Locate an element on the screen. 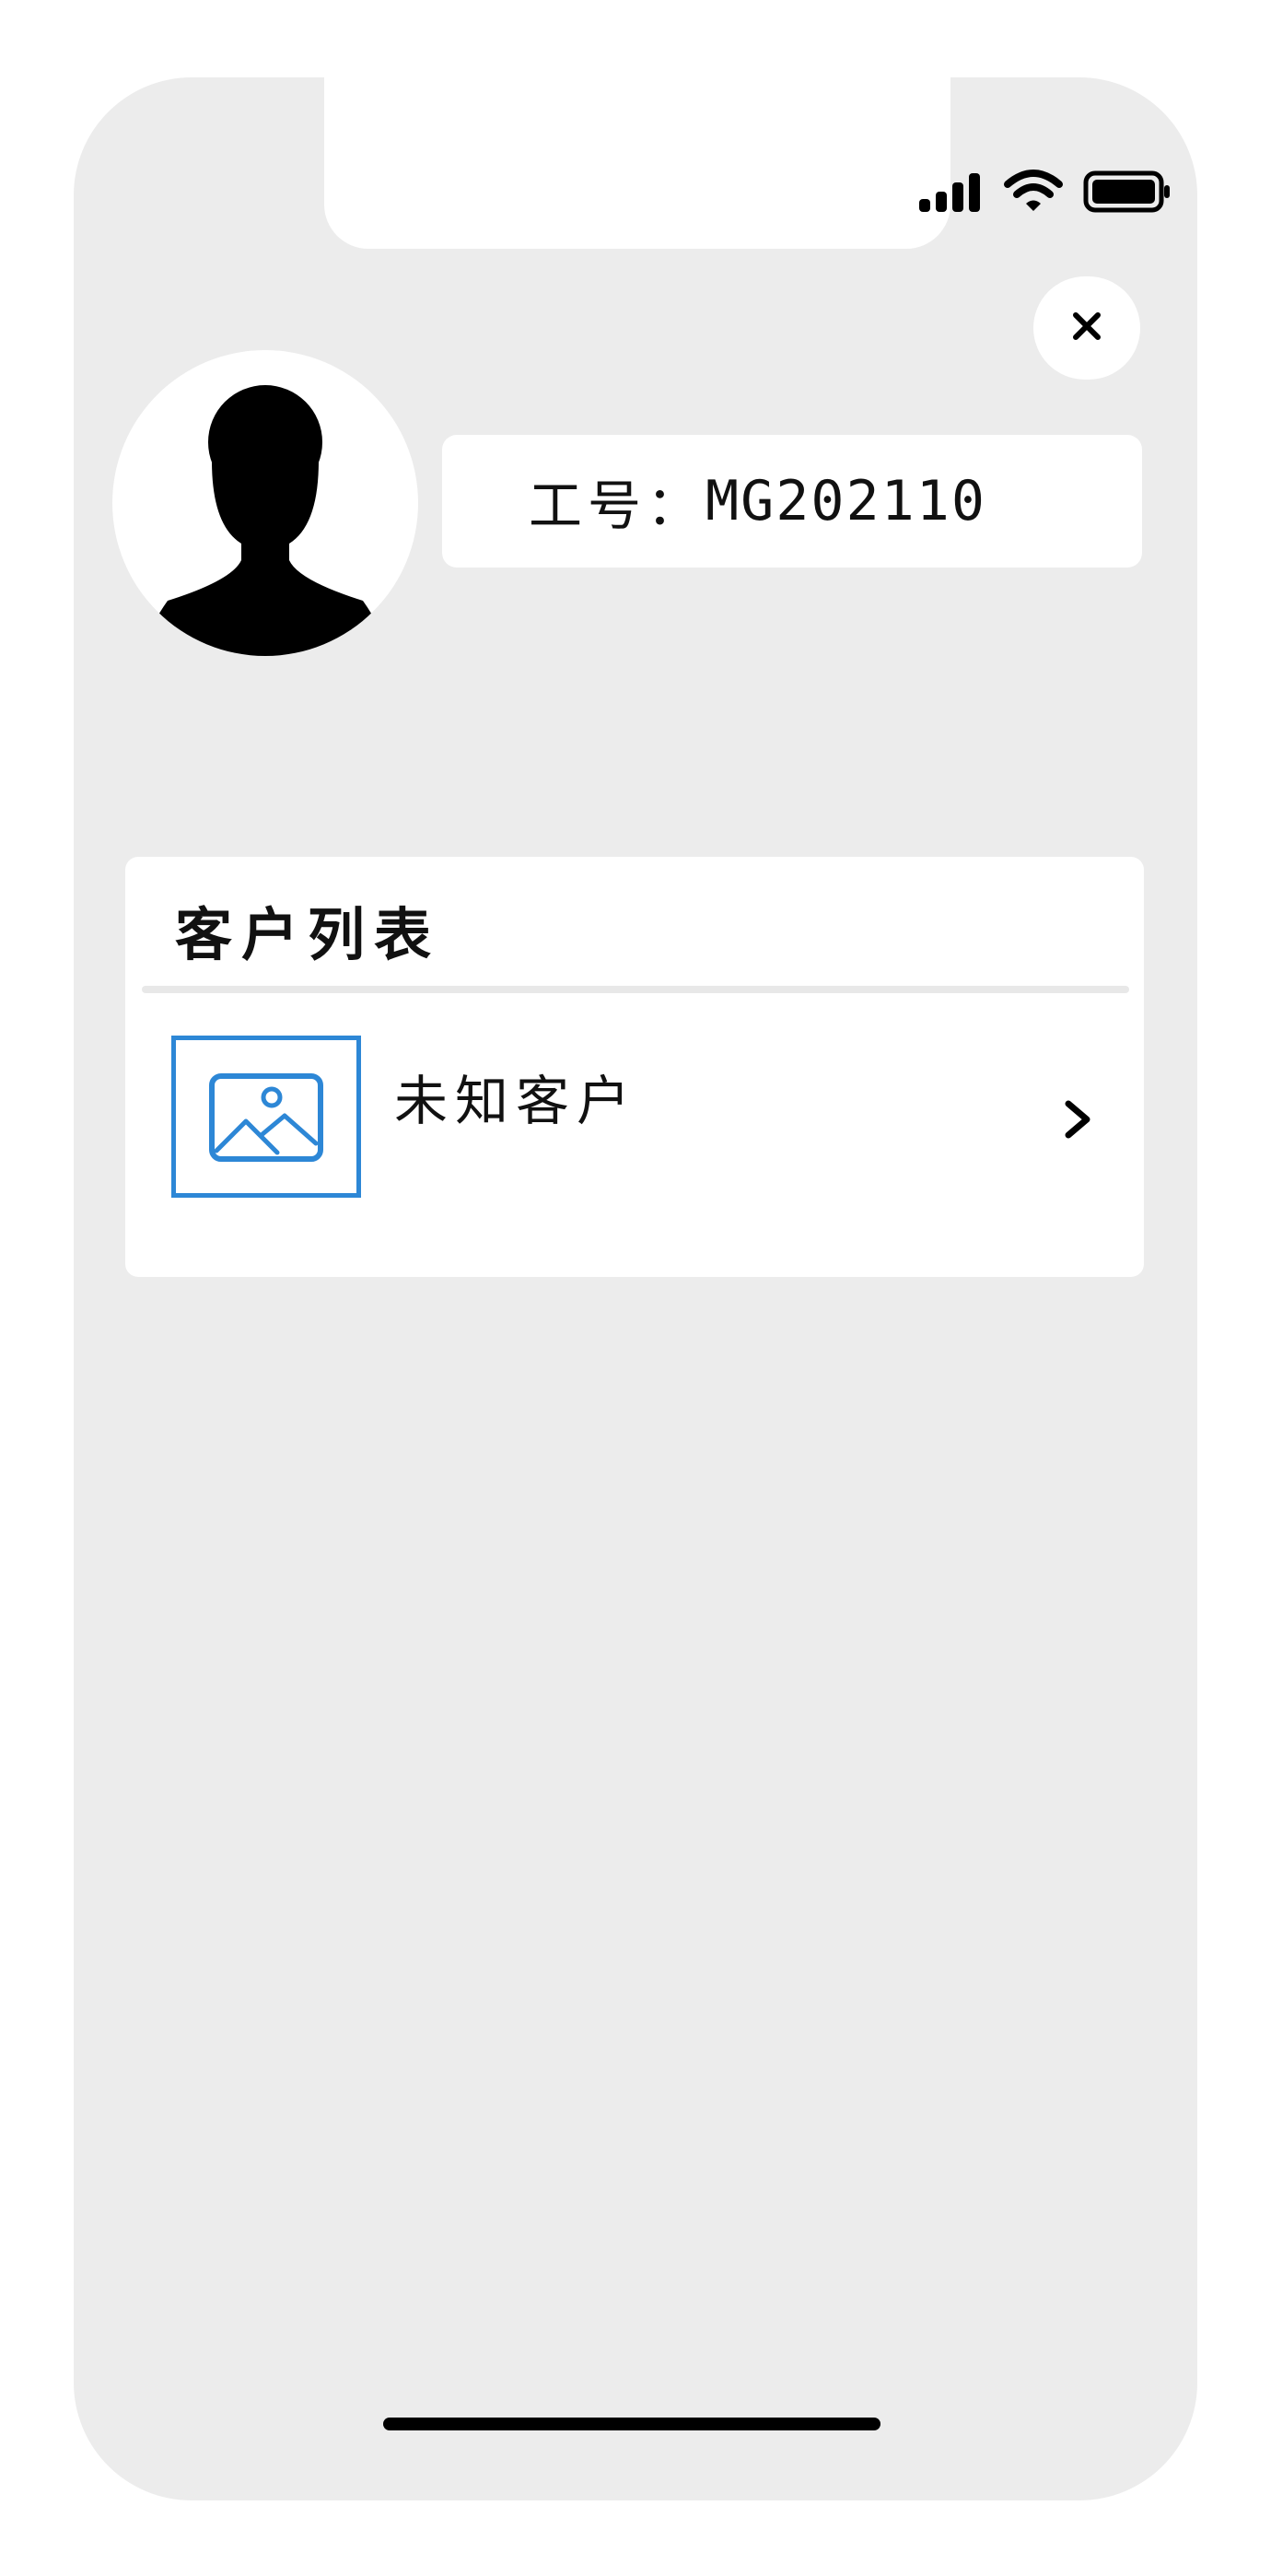 The image size is (1271, 2576). chevron-right-icon is located at coordinates (1077, 1121).